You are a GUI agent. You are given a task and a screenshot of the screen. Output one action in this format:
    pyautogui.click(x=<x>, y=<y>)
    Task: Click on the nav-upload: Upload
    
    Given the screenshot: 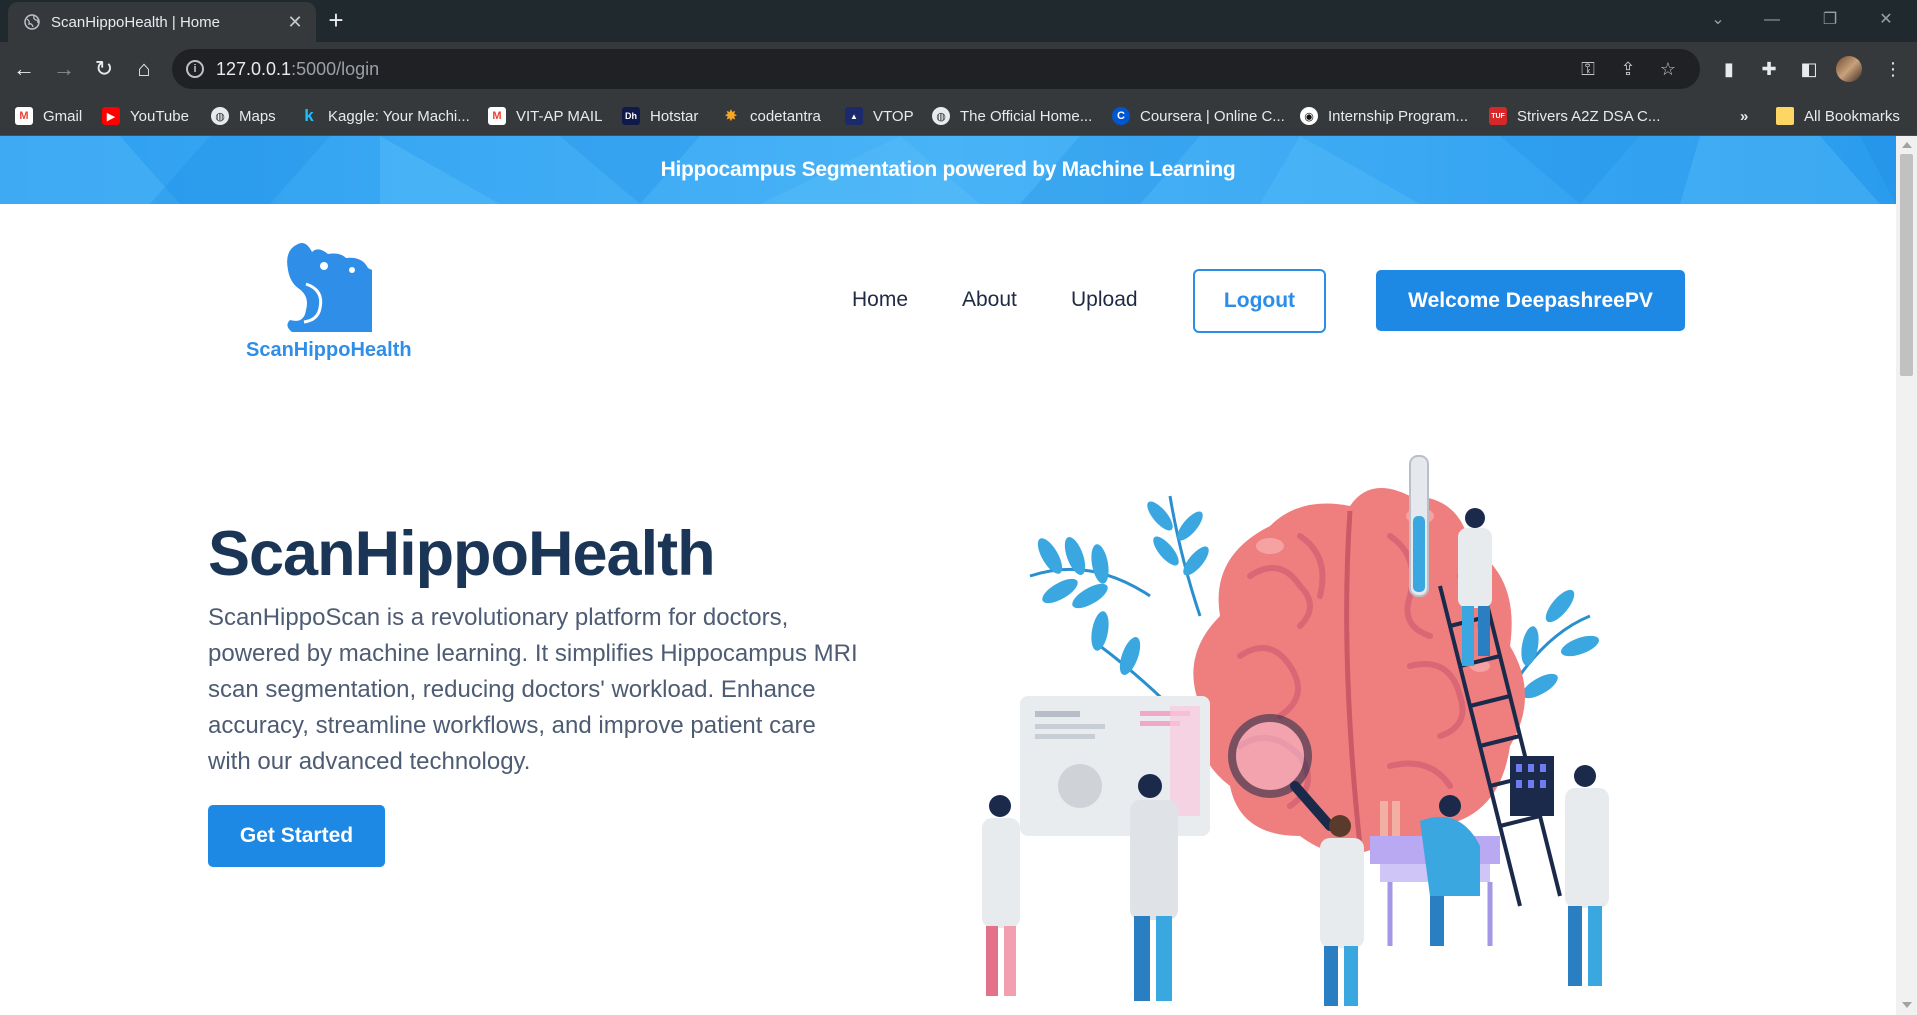 What is the action you would take?
    pyautogui.click(x=1104, y=300)
    